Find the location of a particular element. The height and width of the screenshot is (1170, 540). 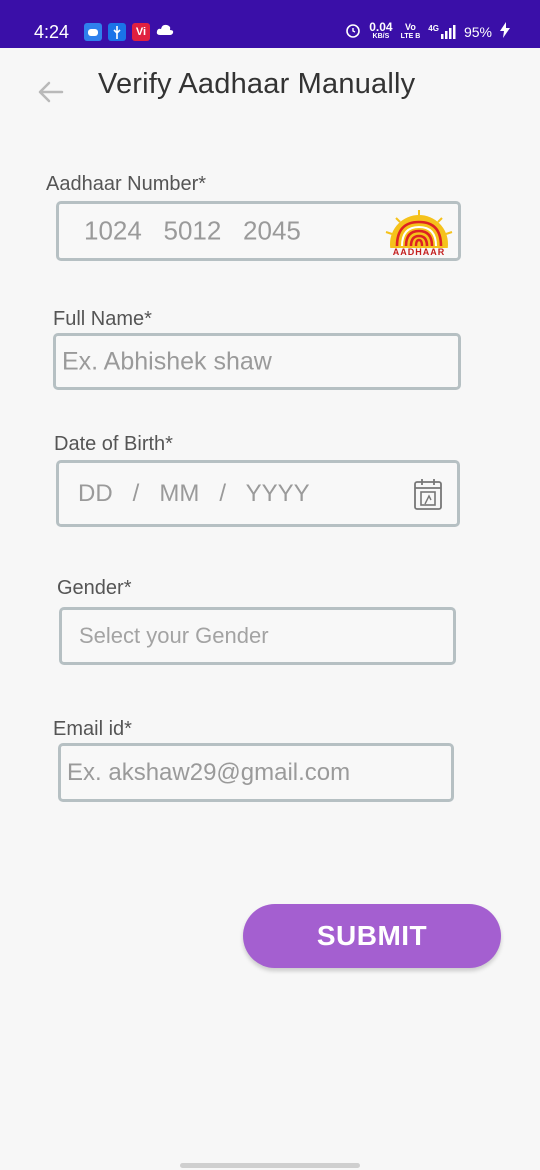

network-speed-value: 0.04 is located at coordinates (381, 26).